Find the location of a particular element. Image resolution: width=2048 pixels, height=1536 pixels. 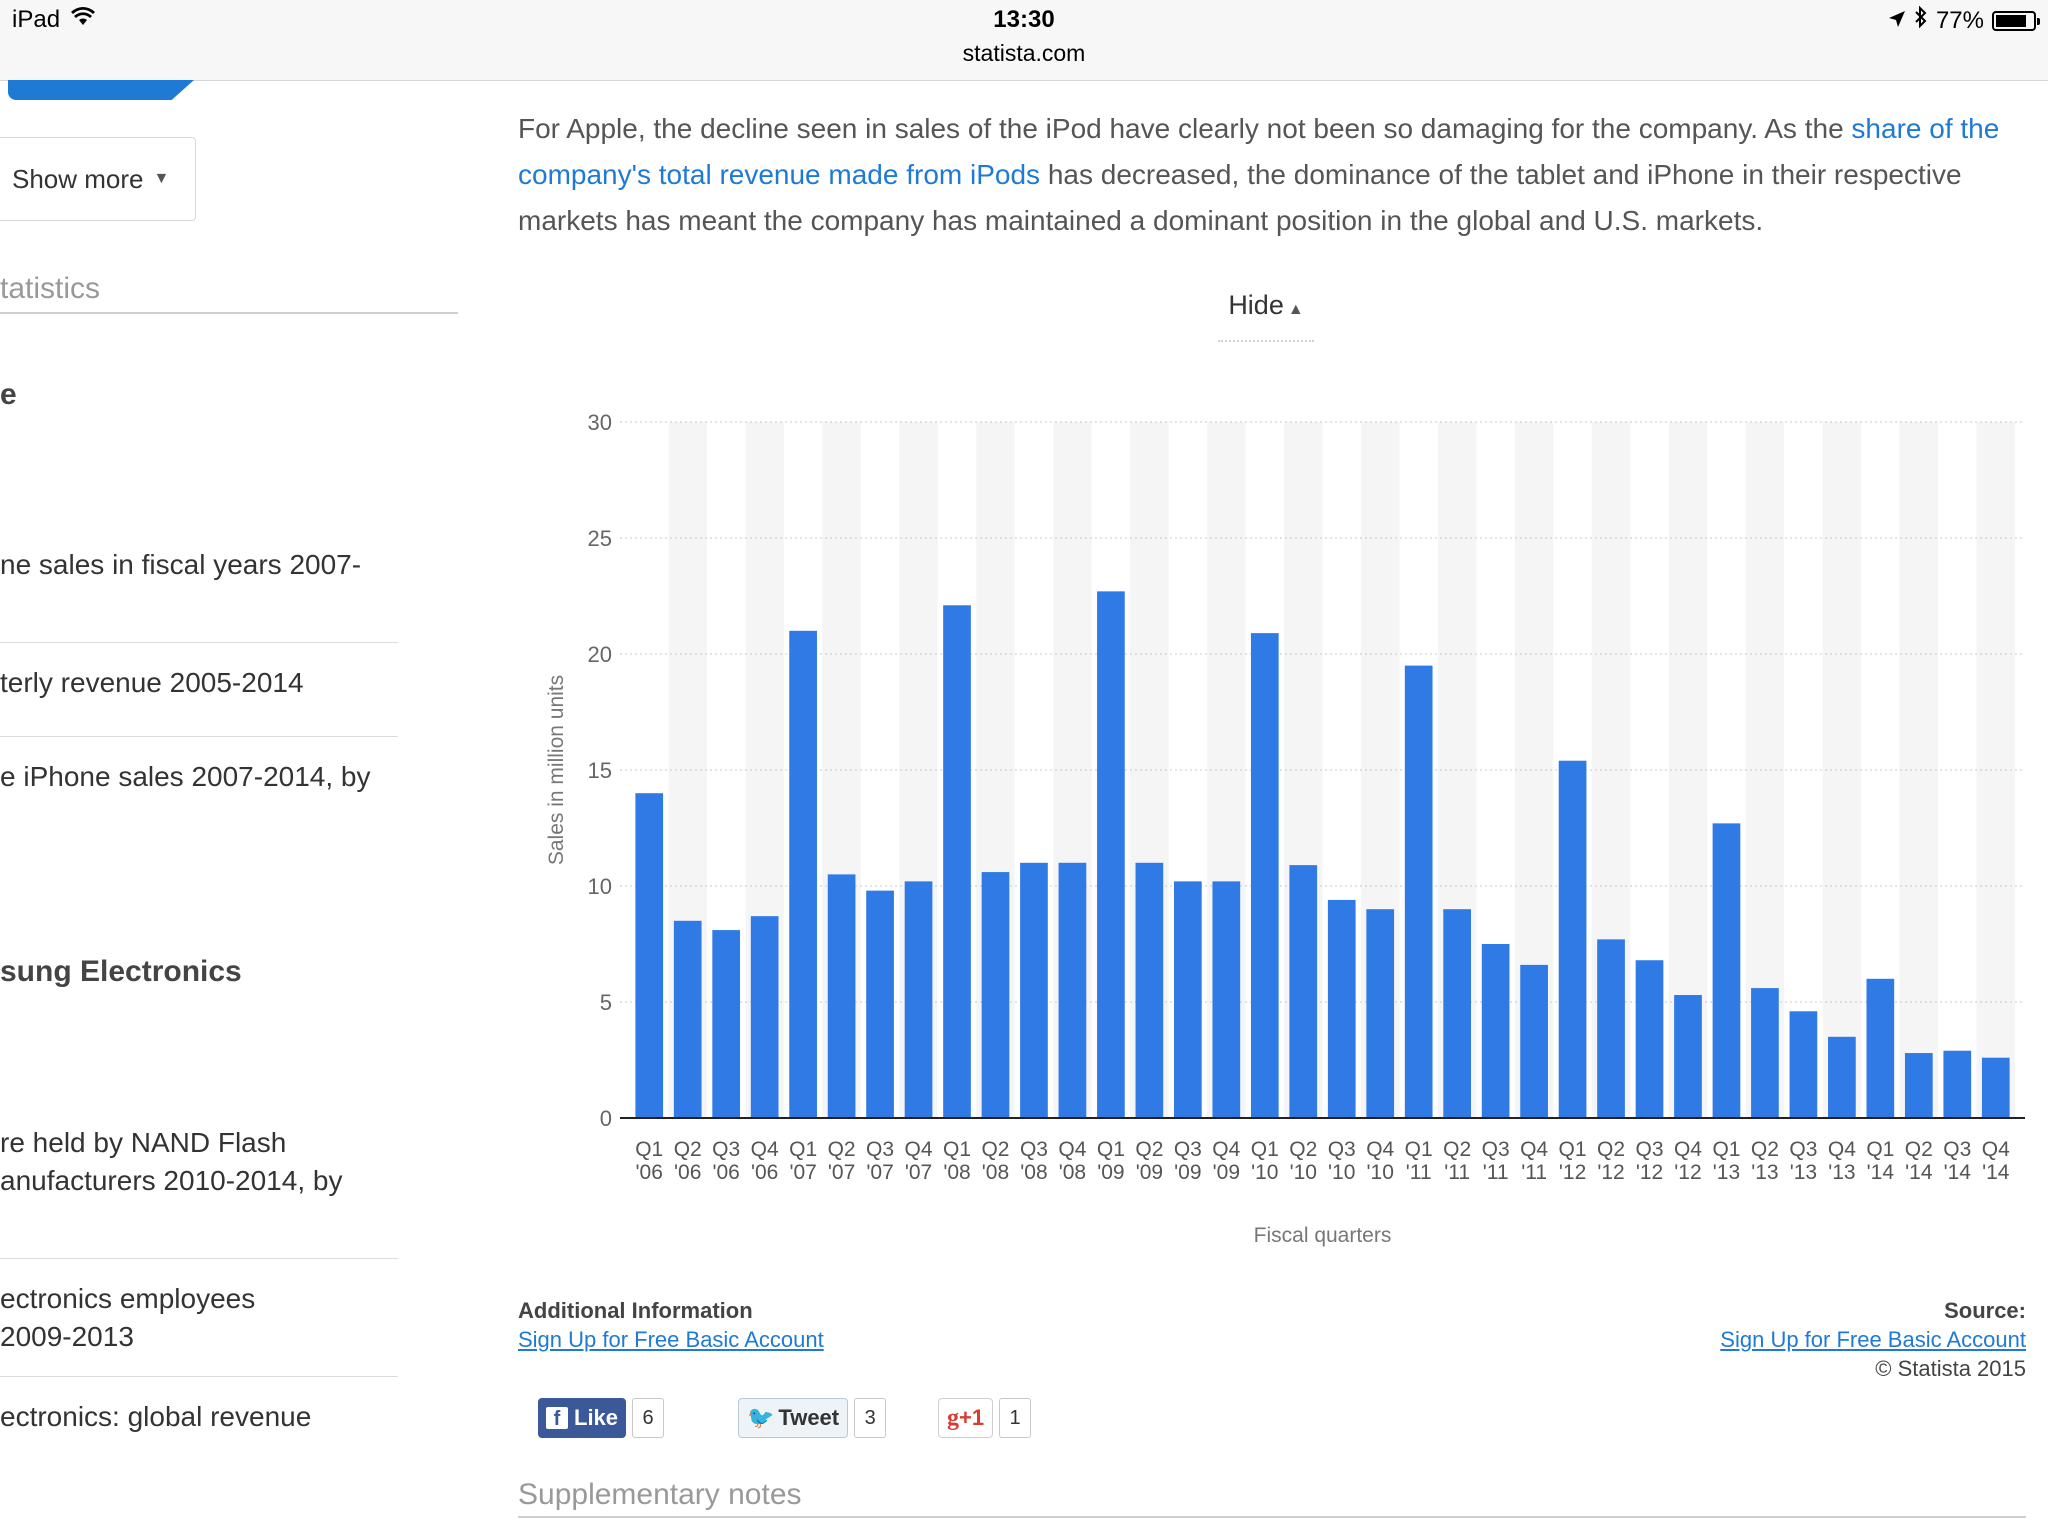

source-signup-link: Sign Up for Free Basic Account is located at coordinates (1873, 1340).